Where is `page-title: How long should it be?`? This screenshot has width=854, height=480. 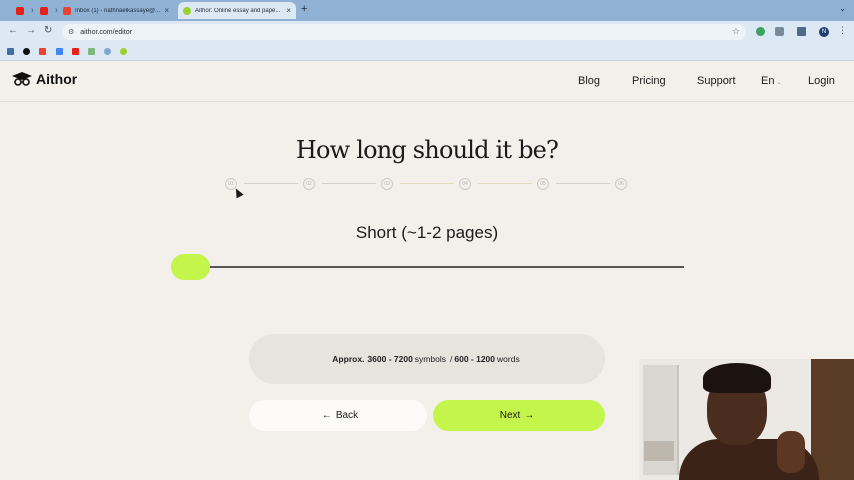
page-title: How long should it be? is located at coordinates (427, 150).